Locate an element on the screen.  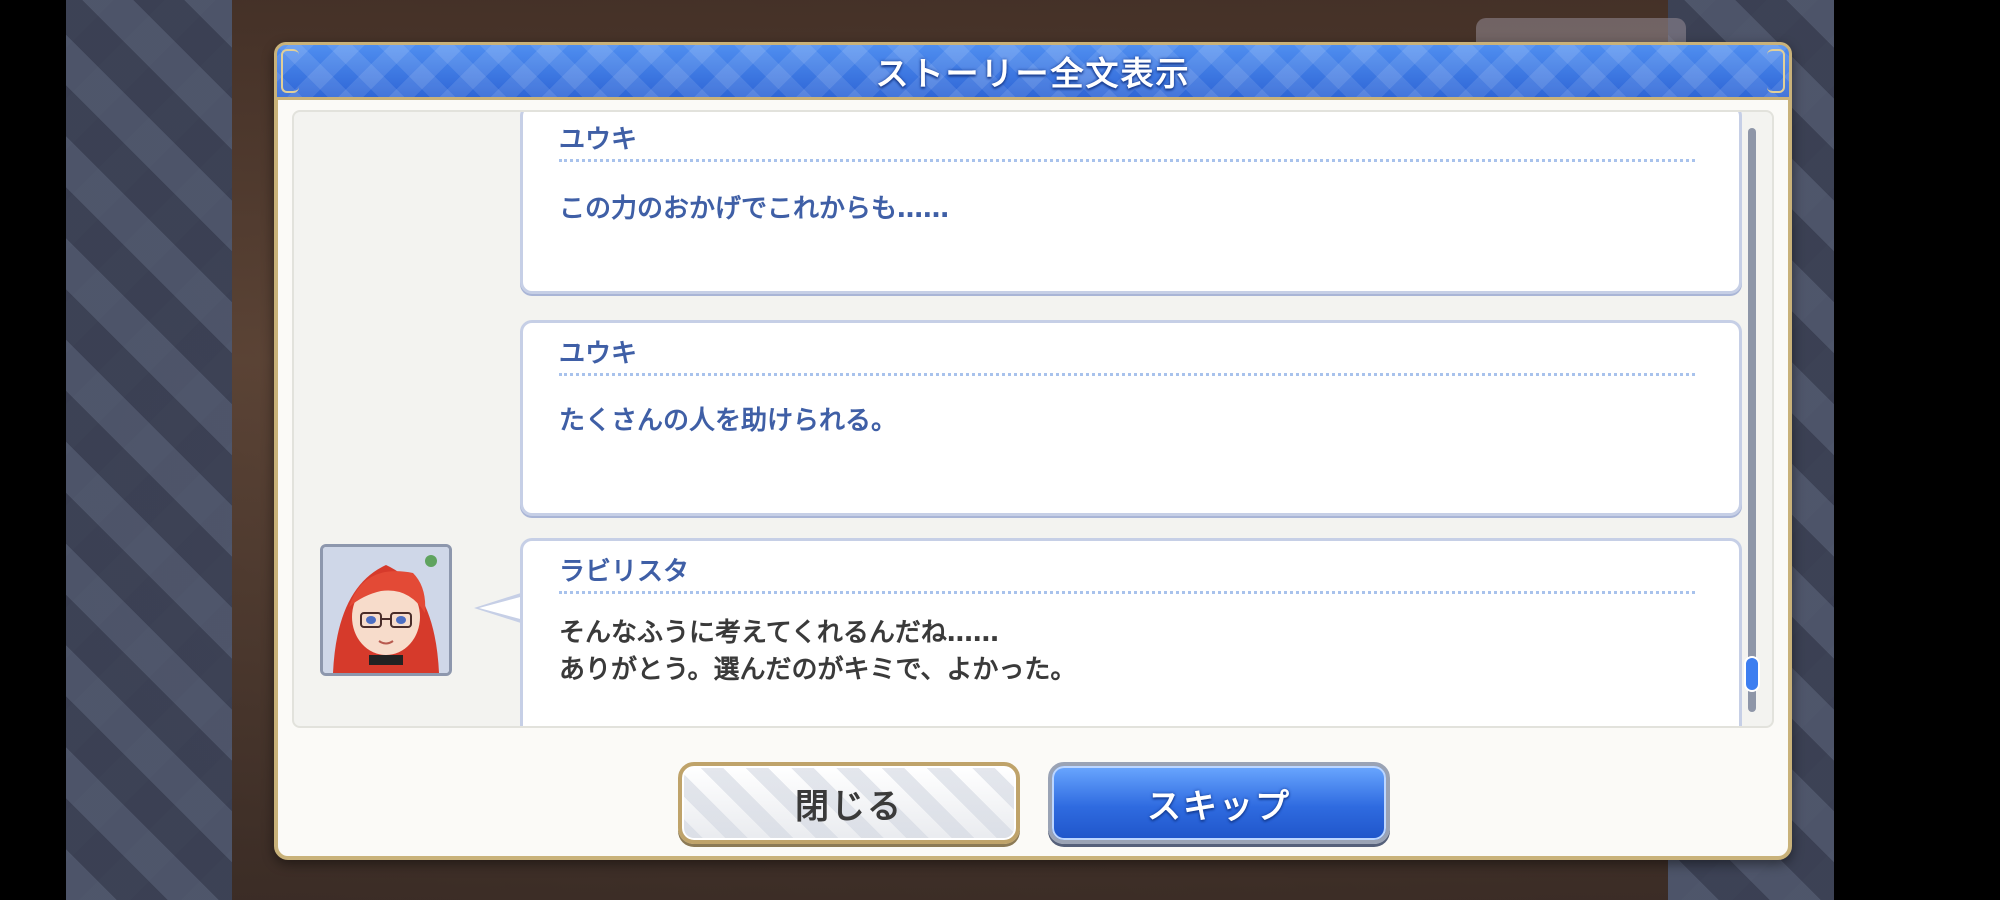
scrollbar-thumb is located at coordinates (1752, 674).